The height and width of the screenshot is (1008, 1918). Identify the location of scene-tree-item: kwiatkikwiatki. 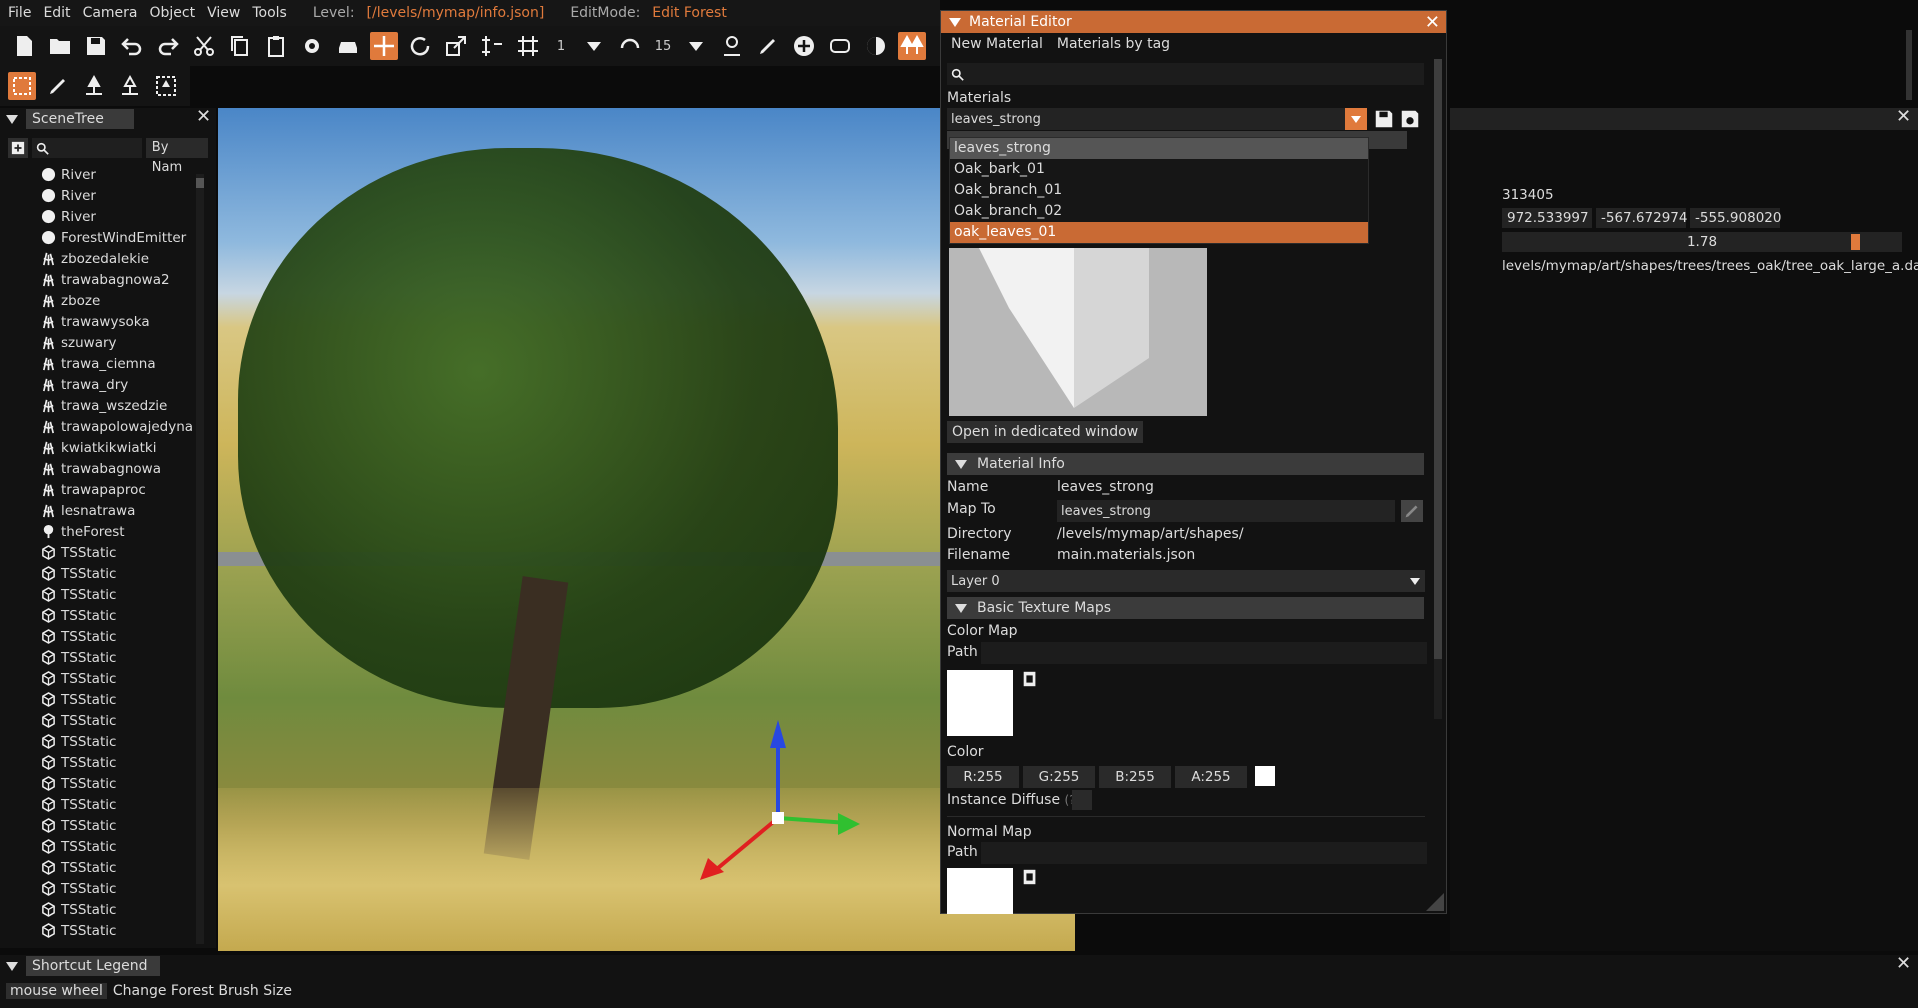
(98, 447).